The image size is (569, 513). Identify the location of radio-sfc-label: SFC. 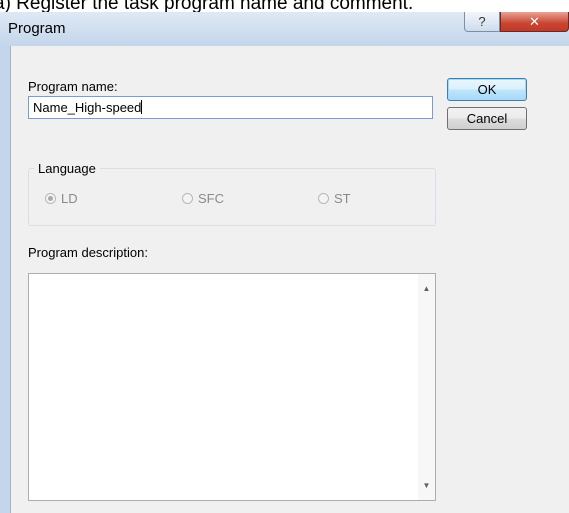
(211, 198).